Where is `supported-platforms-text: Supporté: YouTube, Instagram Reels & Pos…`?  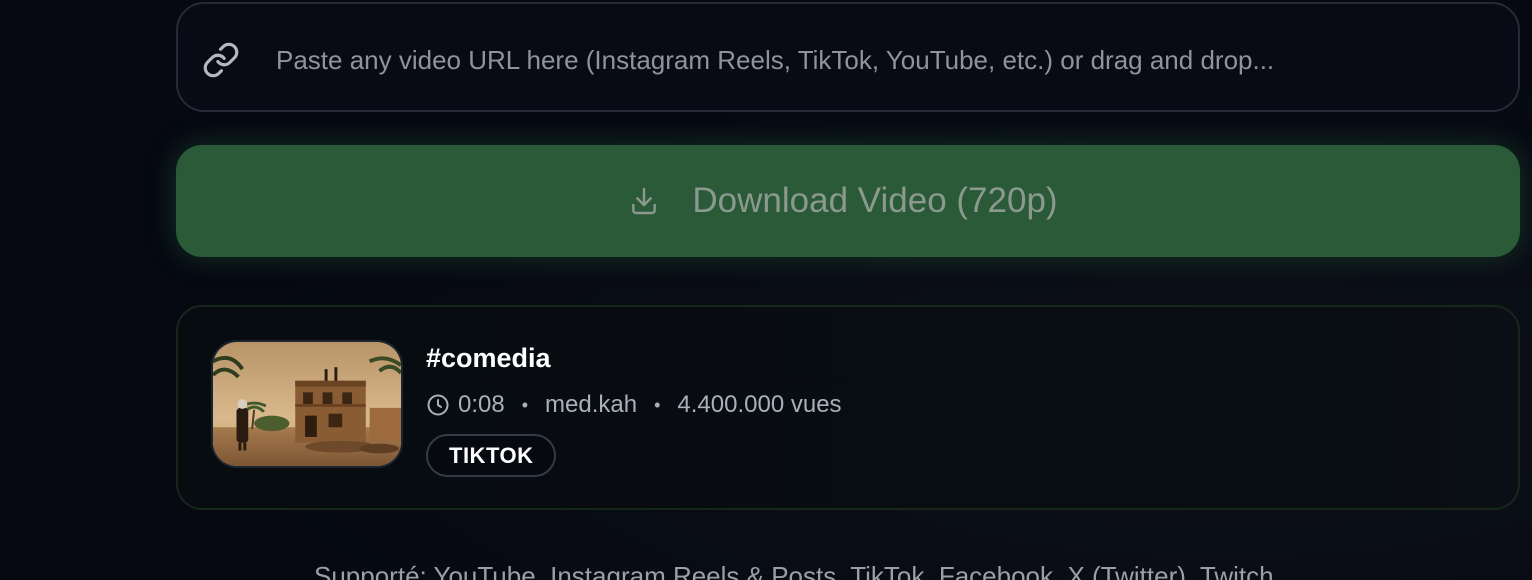 supported-platforms-text: Supporté: YouTube, Instagram Reels & Pos… is located at coordinates (794, 570).